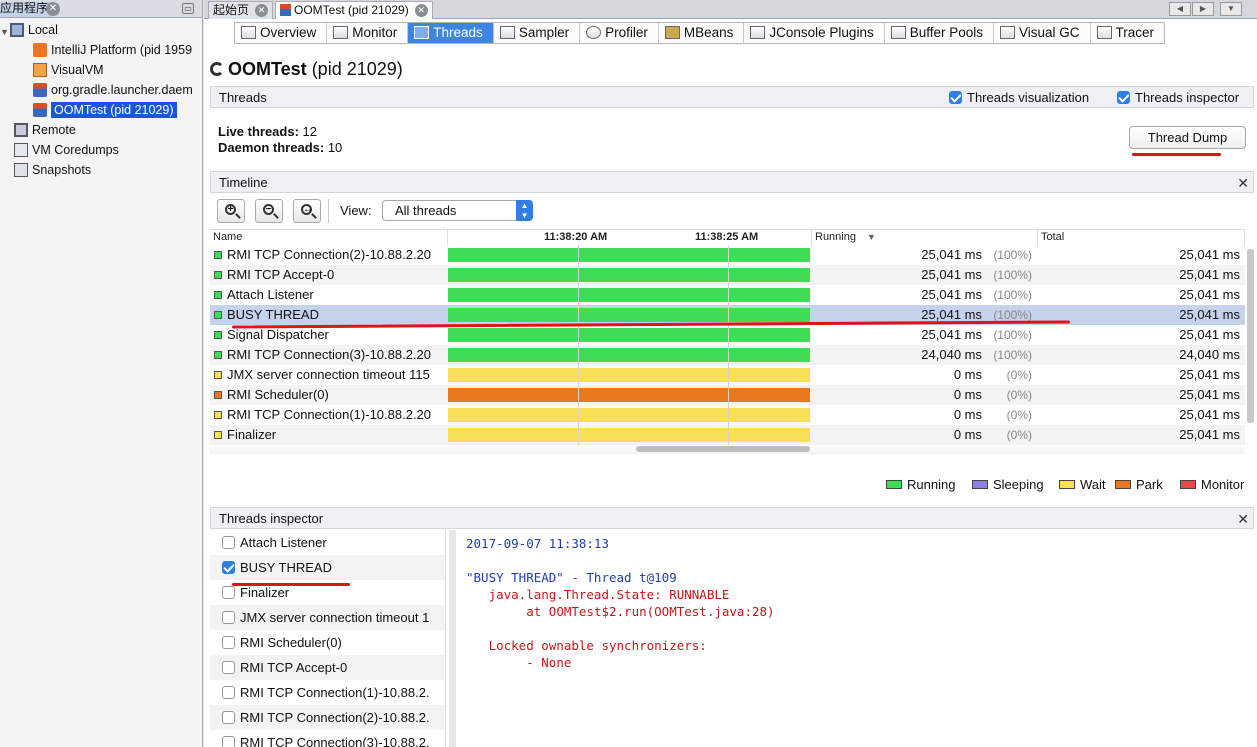 The height and width of the screenshot is (747, 1257). What do you see at coordinates (327, 542) in the screenshot?
I see `inspector-thread-item: Attach Listener` at bounding box center [327, 542].